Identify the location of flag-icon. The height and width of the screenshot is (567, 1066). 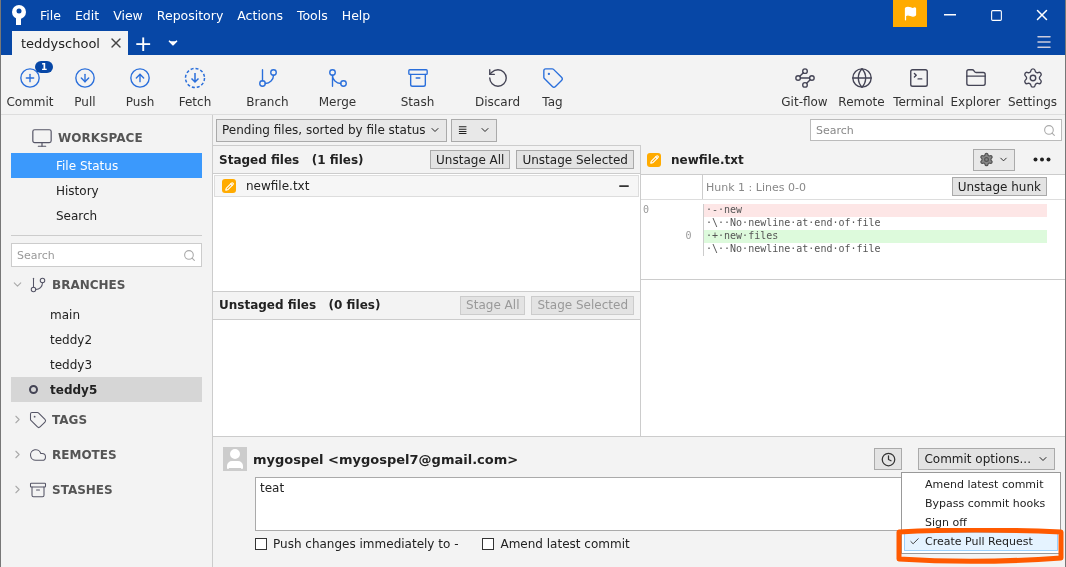
(910, 13).